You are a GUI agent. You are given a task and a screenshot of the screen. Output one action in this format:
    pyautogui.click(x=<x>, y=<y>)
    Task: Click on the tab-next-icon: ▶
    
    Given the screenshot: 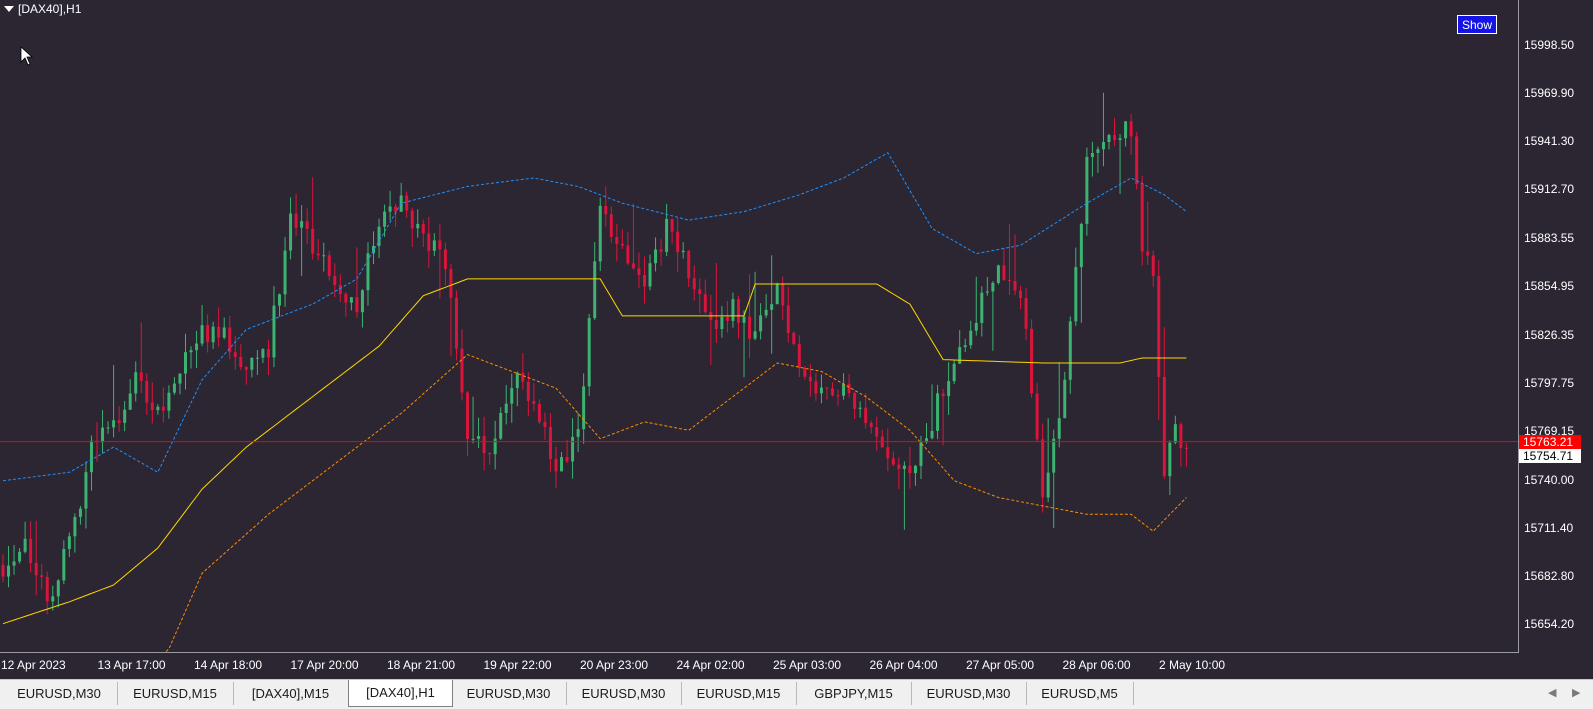 What is the action you would take?
    pyautogui.click(x=1576, y=692)
    